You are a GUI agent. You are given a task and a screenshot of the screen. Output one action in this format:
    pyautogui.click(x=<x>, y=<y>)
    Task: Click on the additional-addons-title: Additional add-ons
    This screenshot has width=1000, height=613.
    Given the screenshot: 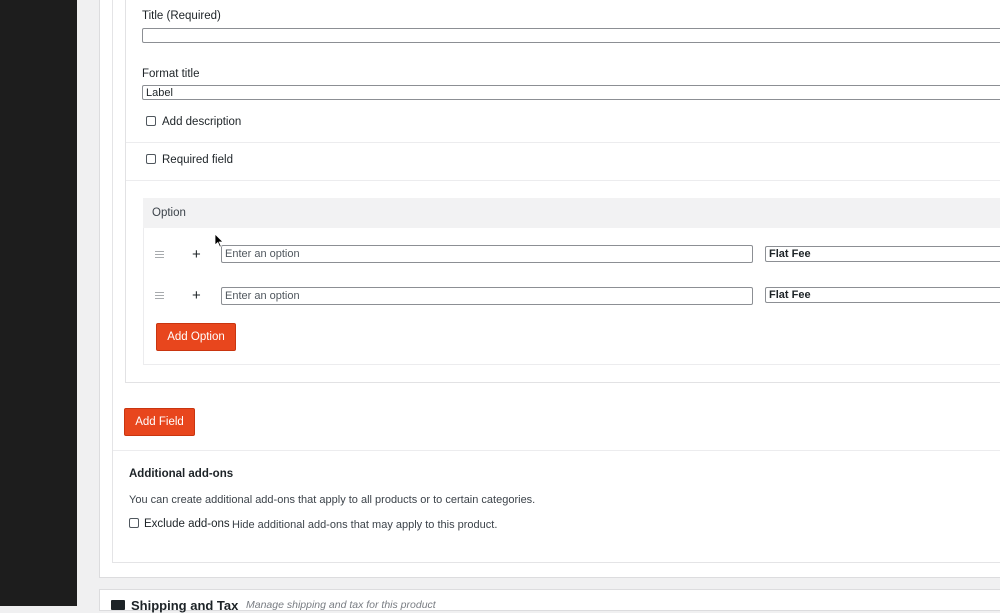 What is the action you would take?
    pyautogui.click(x=181, y=474)
    